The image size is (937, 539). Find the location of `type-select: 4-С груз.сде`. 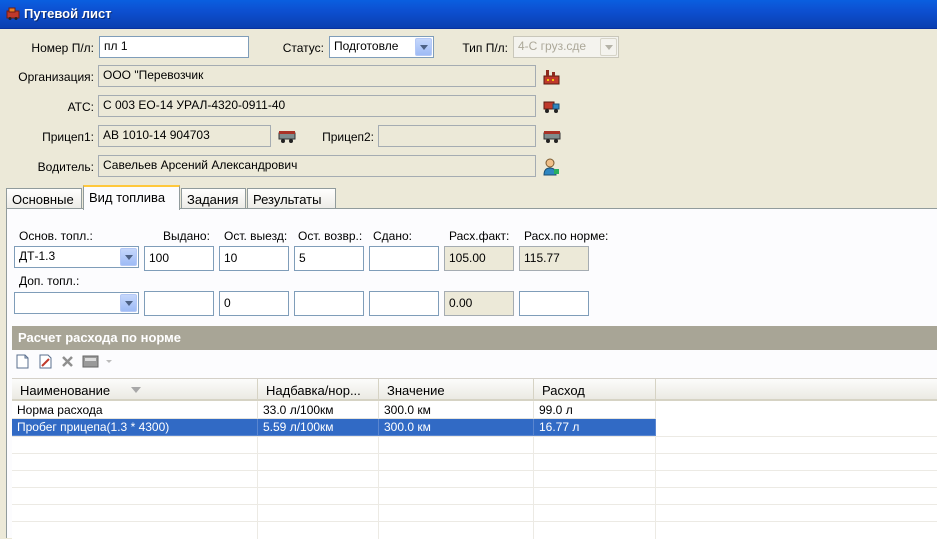

type-select: 4-С груз.сде is located at coordinates (566, 47).